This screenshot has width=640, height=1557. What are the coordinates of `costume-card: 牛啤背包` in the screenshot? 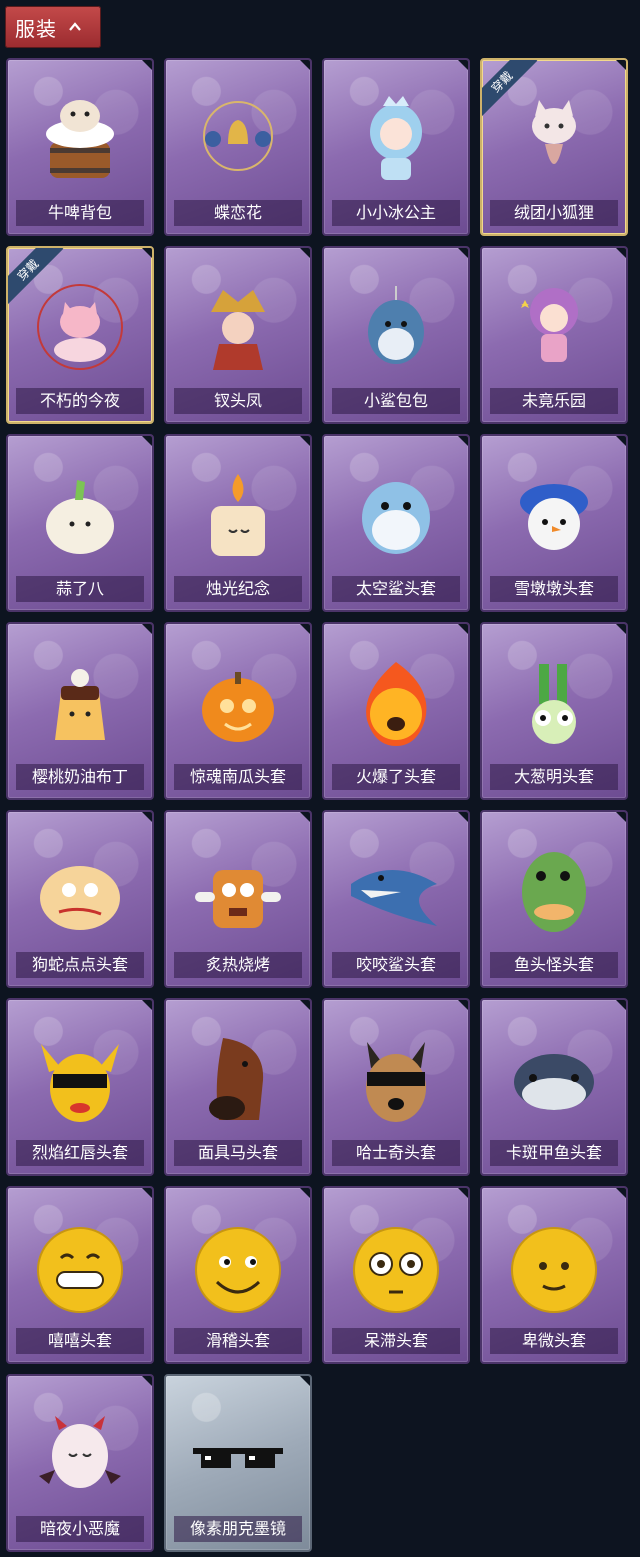 It's located at (80, 147).